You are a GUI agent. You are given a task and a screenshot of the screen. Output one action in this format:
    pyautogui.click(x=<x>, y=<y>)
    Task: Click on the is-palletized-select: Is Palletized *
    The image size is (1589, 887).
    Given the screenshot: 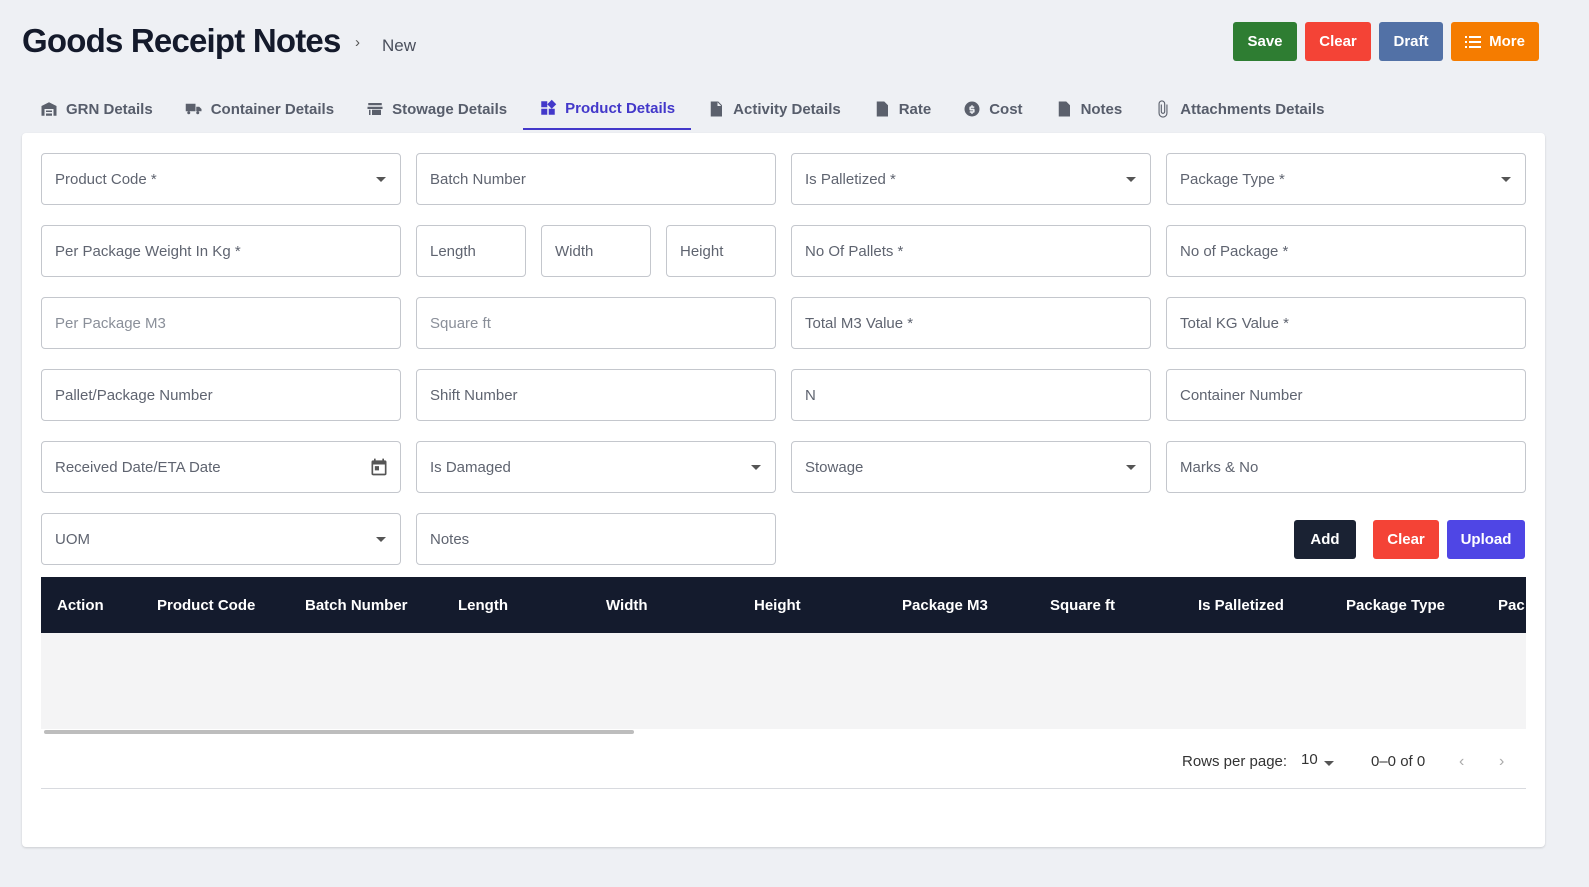 What is the action you would take?
    pyautogui.click(x=971, y=179)
    